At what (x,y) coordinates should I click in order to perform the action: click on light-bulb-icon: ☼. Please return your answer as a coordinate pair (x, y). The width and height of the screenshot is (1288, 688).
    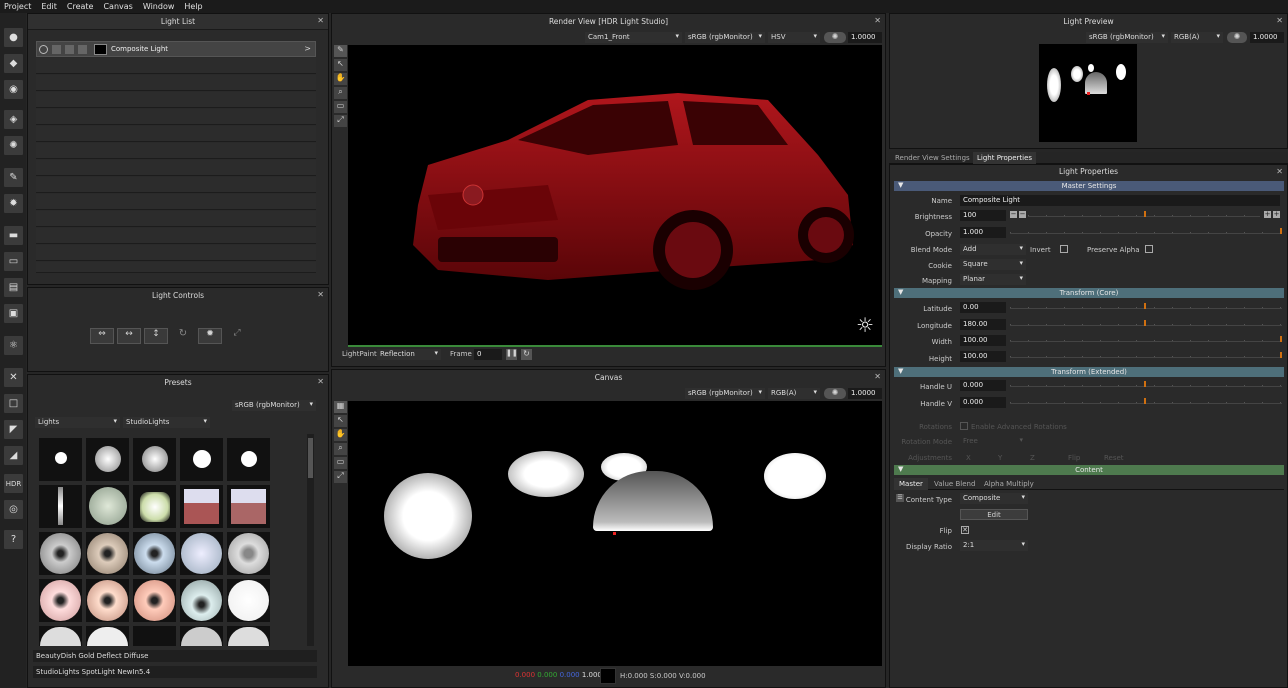
    Looking at the image, I should click on (865, 325).